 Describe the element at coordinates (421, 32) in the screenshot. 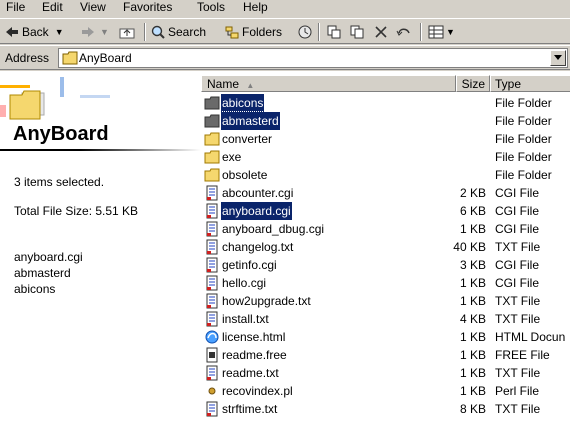

I see `toolbar-separator` at that location.